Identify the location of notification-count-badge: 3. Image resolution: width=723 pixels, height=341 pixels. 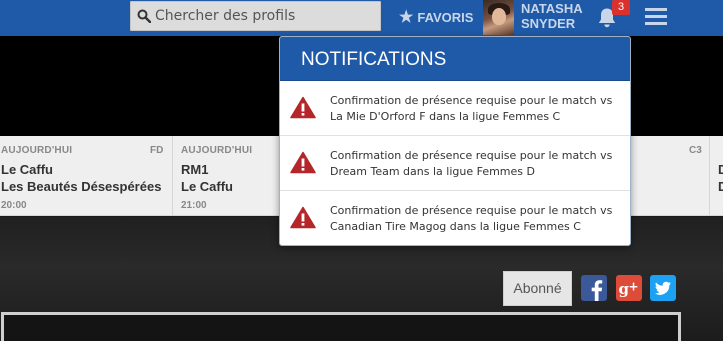
(621, 7).